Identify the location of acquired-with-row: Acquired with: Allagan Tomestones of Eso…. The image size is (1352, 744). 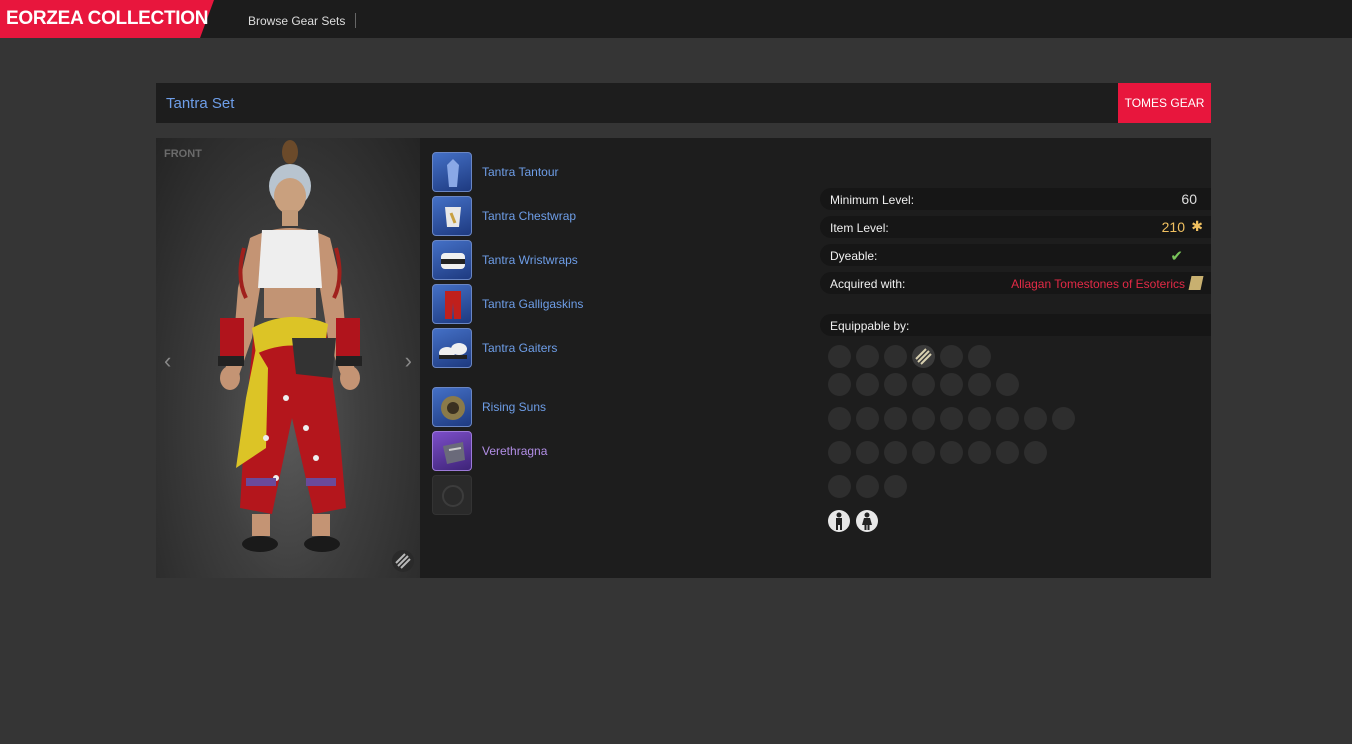
(1015, 283).